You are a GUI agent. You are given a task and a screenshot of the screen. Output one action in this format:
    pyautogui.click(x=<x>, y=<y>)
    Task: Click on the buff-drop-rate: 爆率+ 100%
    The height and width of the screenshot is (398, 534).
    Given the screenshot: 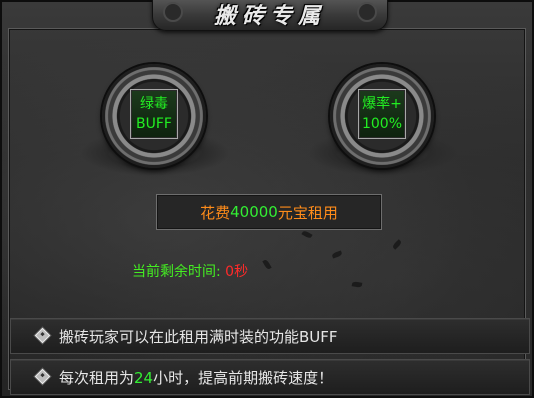 What is the action you would take?
    pyautogui.click(x=382, y=114)
    